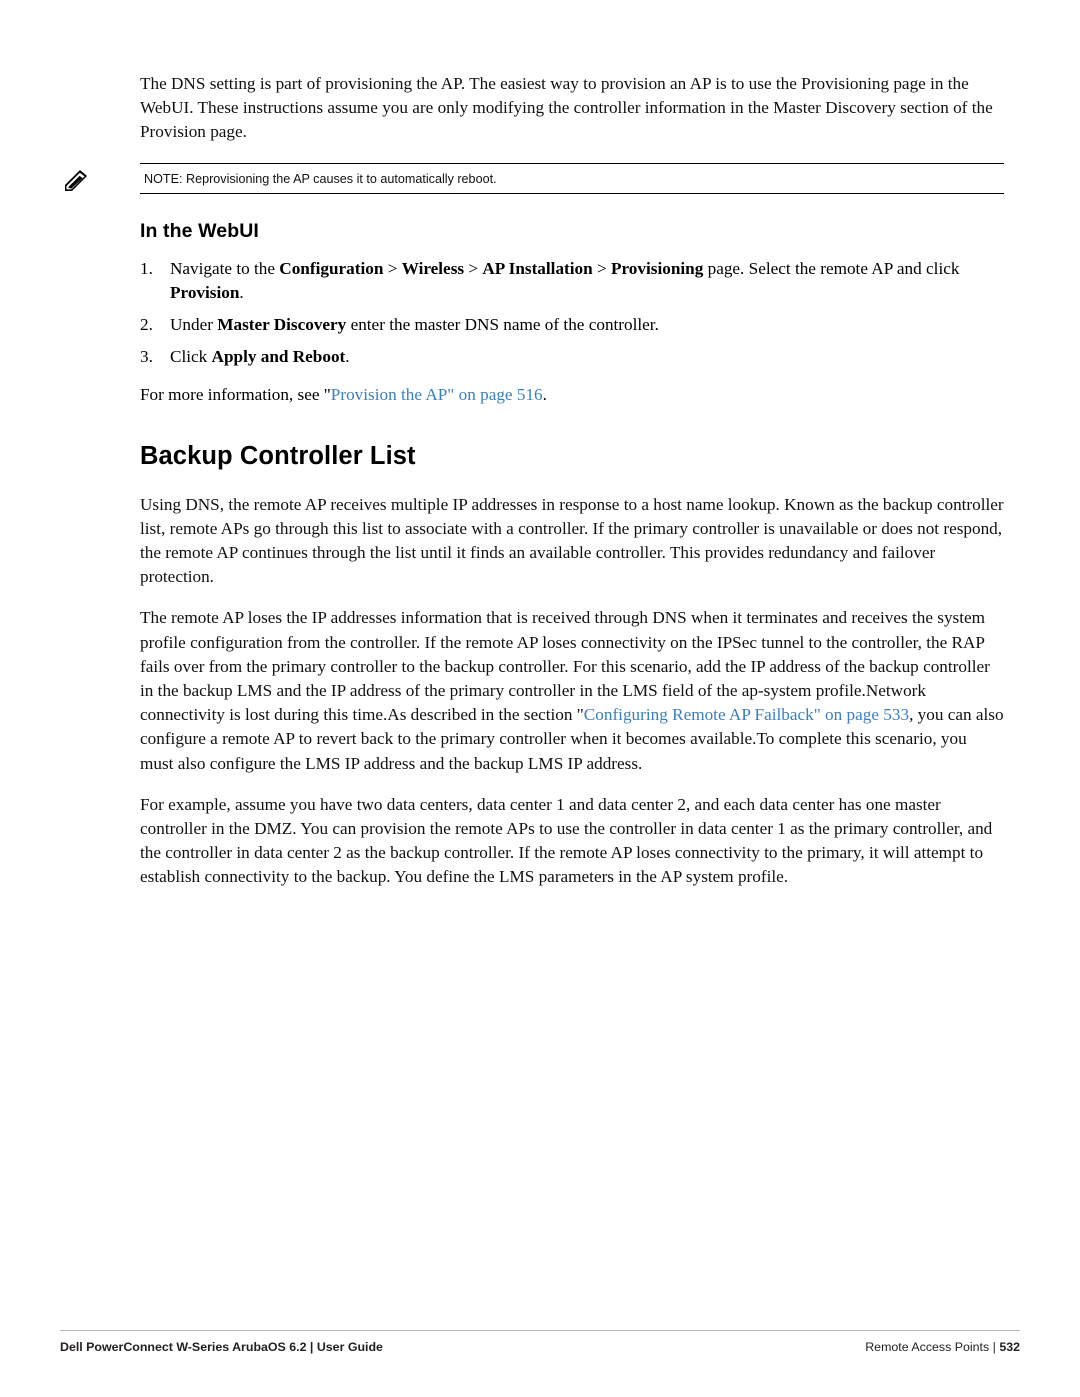 This screenshot has width=1080, height=1397. I want to click on emphasis-text: Provisioning, so click(657, 268).